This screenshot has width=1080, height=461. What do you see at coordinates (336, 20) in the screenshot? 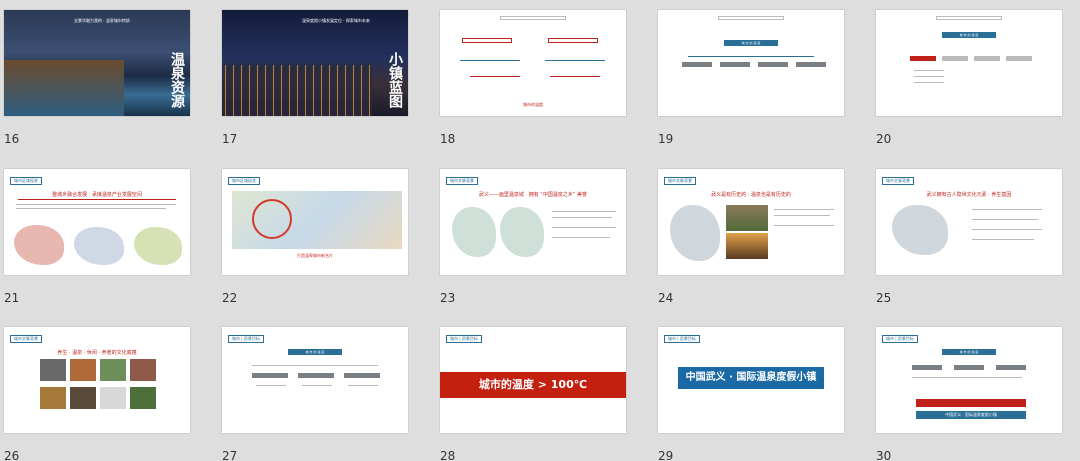
I see `slide-caption: 温泉度假小镇发展定位 · 探索城市未来` at bounding box center [336, 20].